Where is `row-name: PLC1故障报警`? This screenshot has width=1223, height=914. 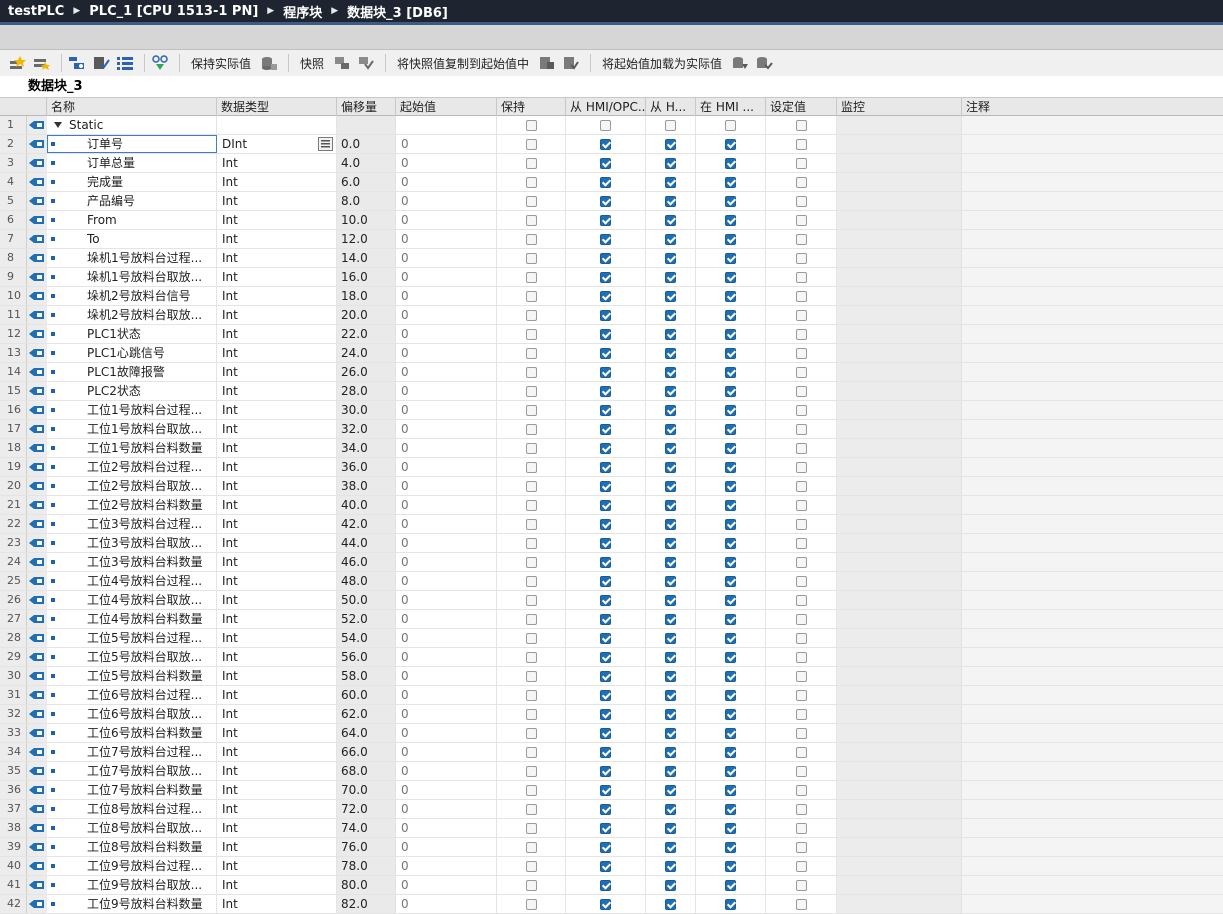
row-name: PLC1故障报警 is located at coordinates (132, 372).